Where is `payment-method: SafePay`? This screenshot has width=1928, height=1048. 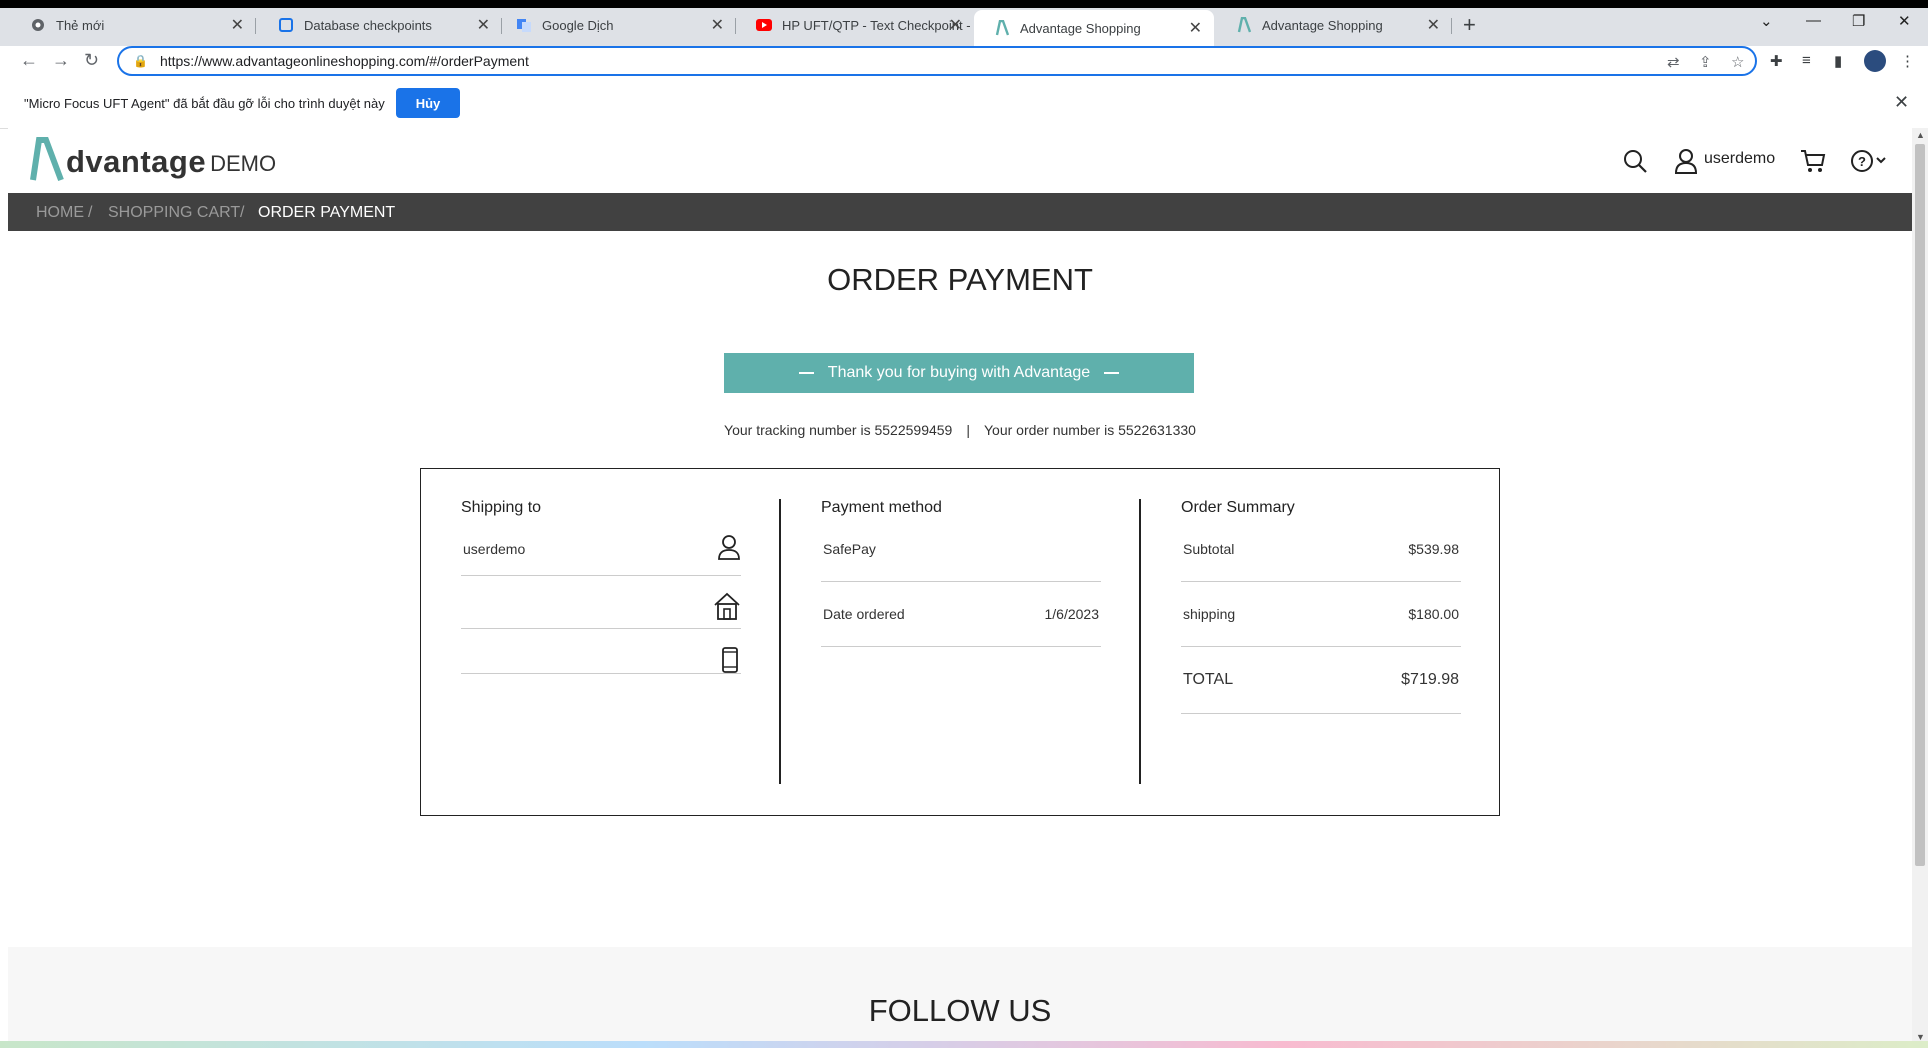
payment-method: SafePay is located at coordinates (849, 549).